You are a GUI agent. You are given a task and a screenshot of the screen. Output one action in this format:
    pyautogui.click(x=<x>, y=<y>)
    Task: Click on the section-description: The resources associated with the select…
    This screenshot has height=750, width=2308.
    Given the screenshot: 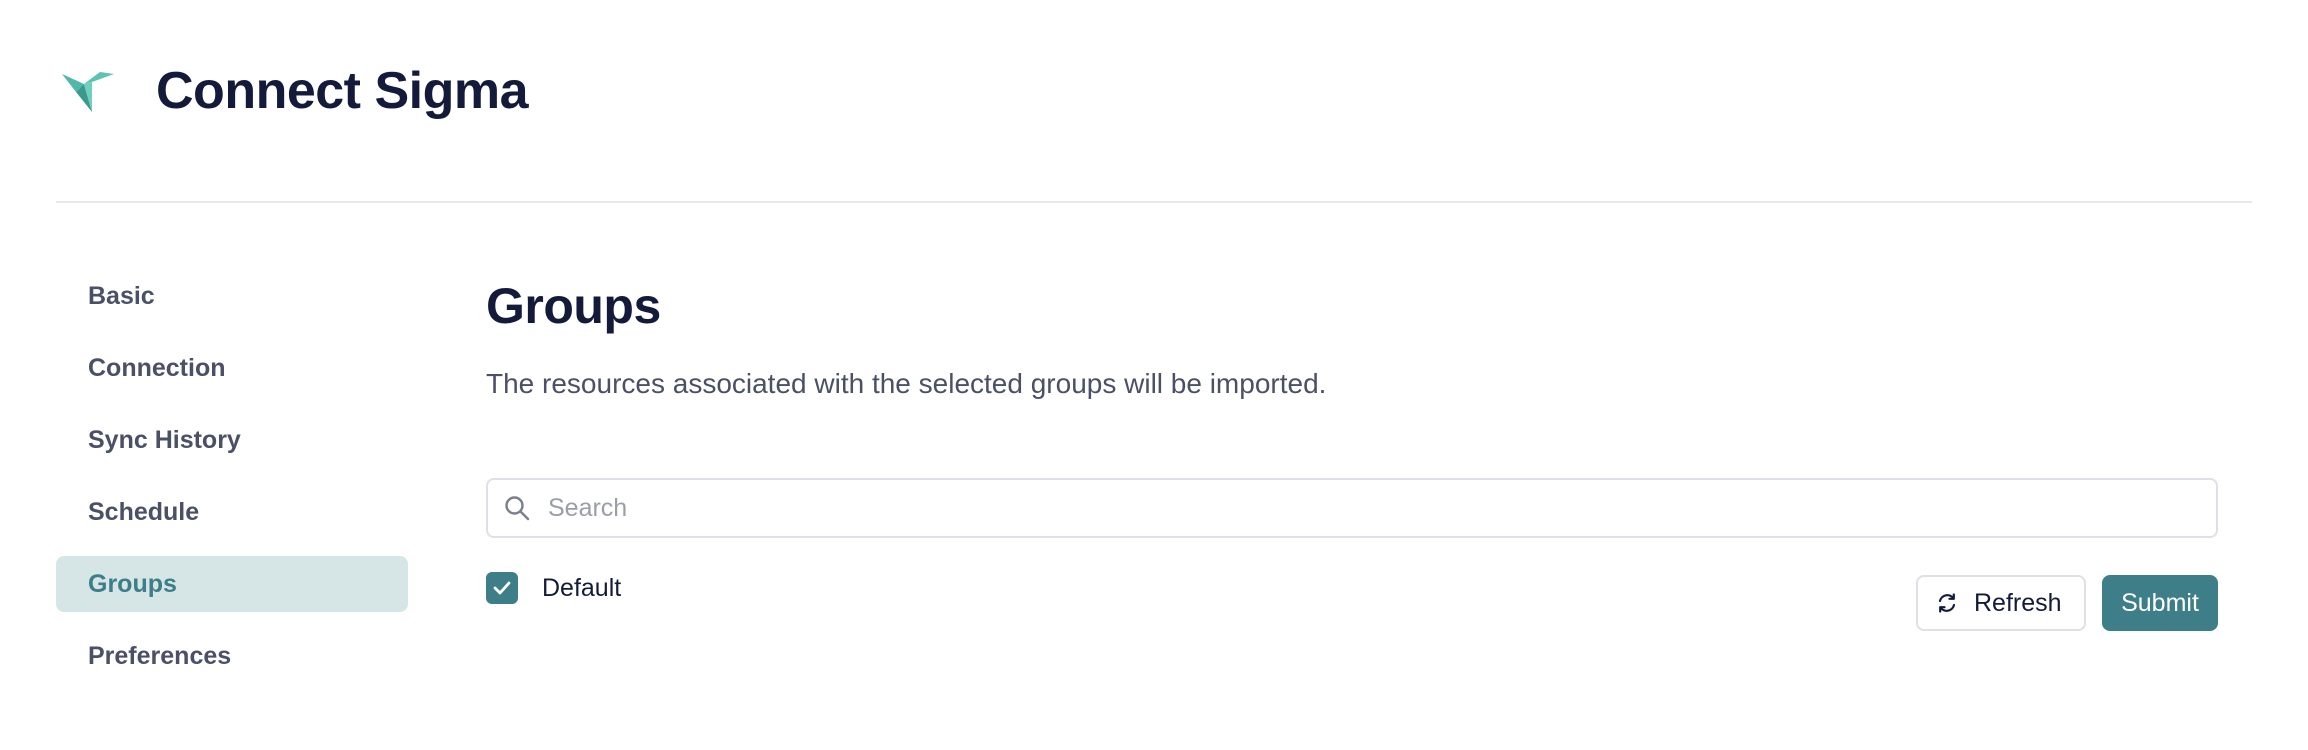 What is the action you would take?
    pyautogui.click(x=906, y=383)
    